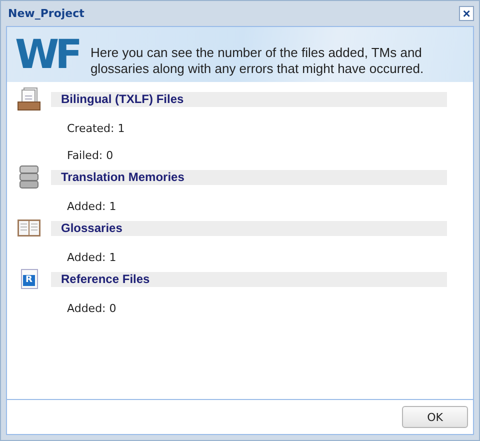  I want to click on book-icon, so click(29, 228).